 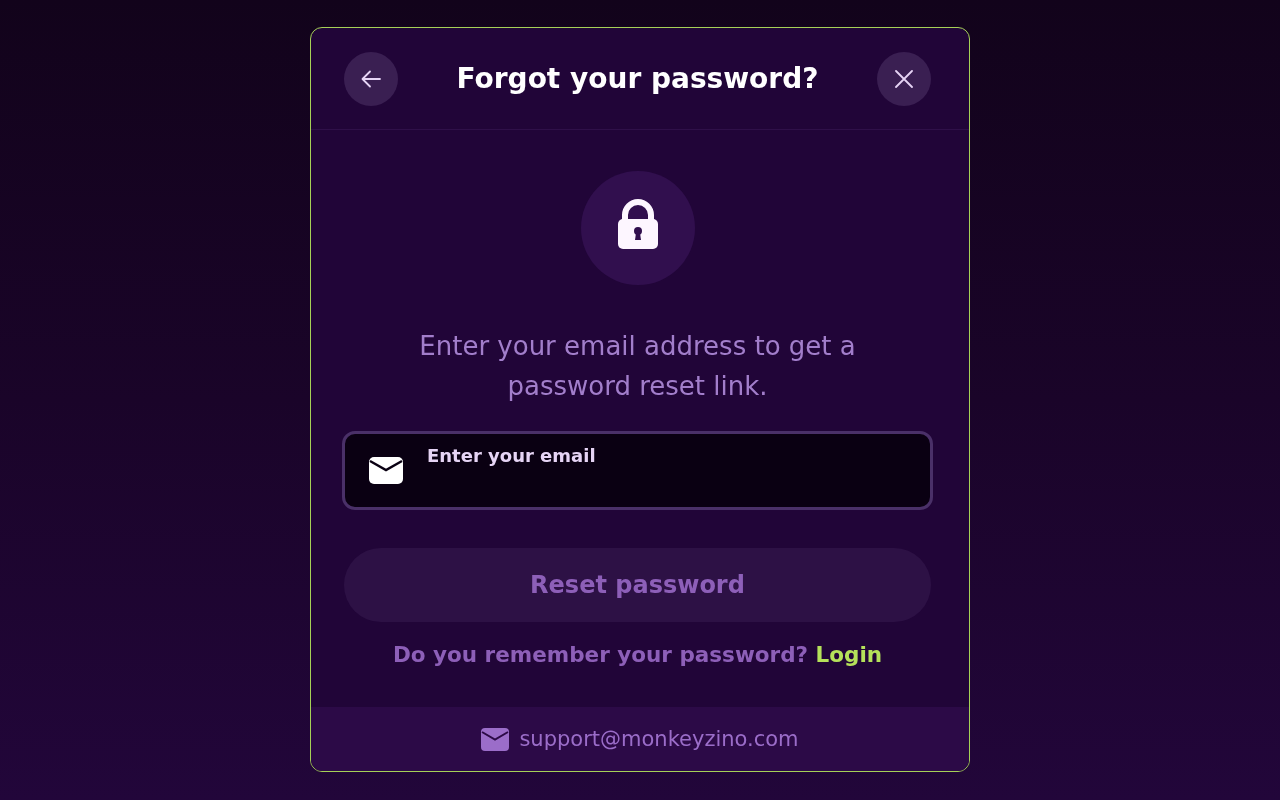 What do you see at coordinates (637, 228) in the screenshot?
I see `padlock-icon` at bounding box center [637, 228].